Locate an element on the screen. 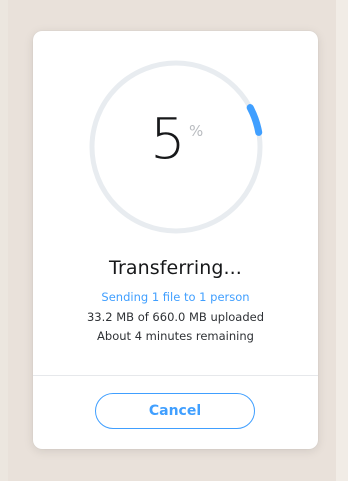 Image resolution: width=348 pixels, height=481 pixels. progress-percent-value: 5 is located at coordinates (168, 139).